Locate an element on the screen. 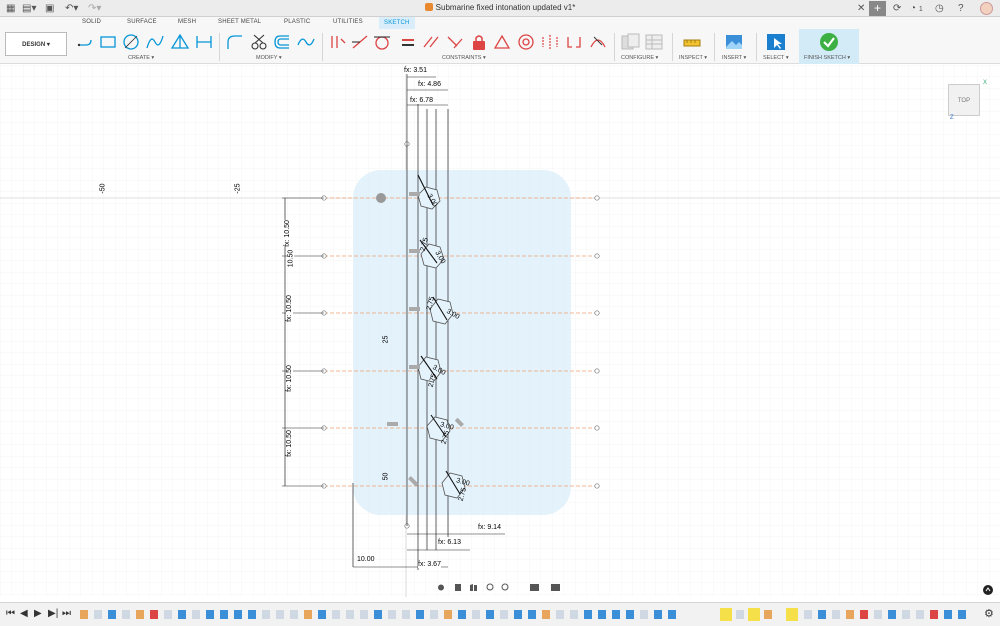 This screenshot has height=626, width=1000. origin-point-icon is located at coordinates (381, 198).